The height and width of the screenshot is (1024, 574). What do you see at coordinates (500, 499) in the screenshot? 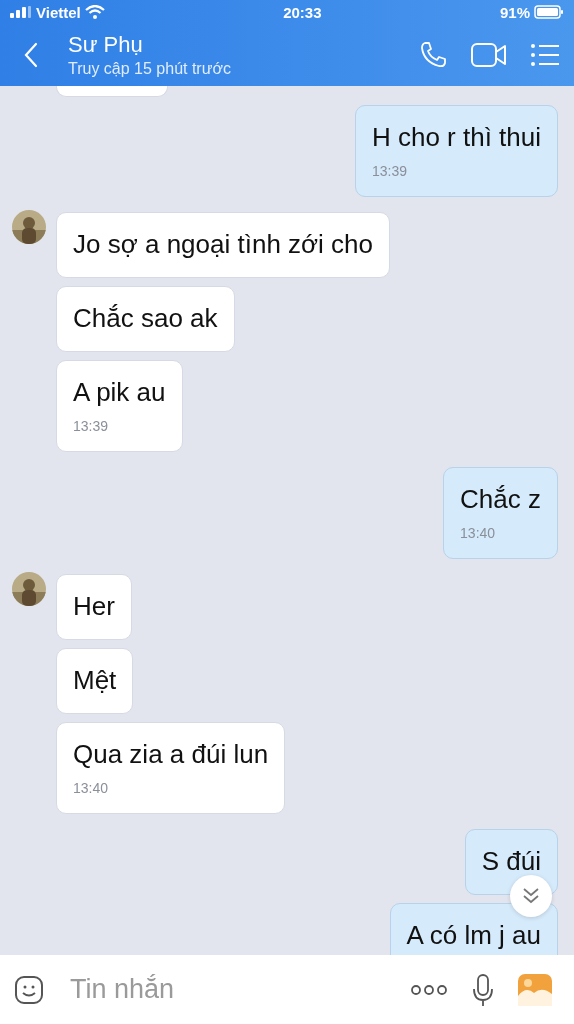
I see `message-text: Chắc z` at bounding box center [500, 499].